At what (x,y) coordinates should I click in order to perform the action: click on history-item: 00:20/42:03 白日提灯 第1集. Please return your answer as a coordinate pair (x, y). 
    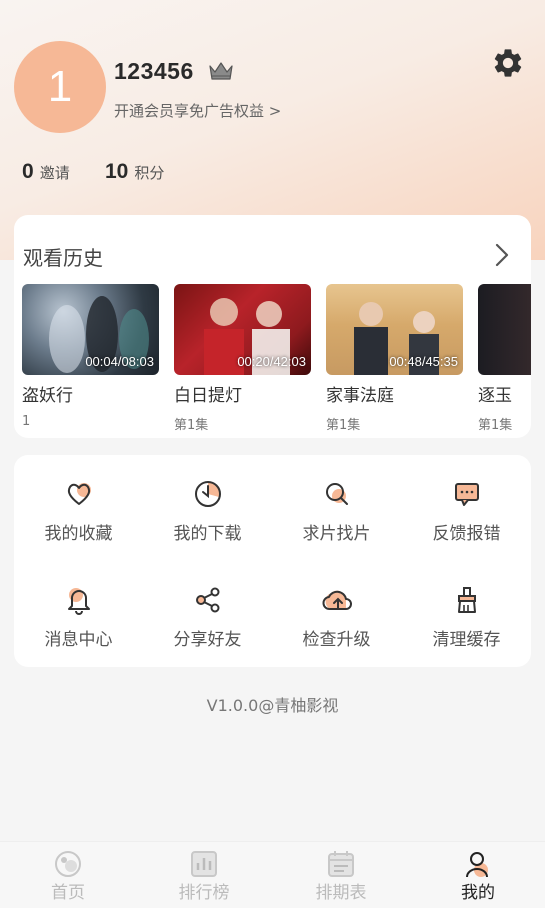
    Looking at the image, I should click on (242, 358).